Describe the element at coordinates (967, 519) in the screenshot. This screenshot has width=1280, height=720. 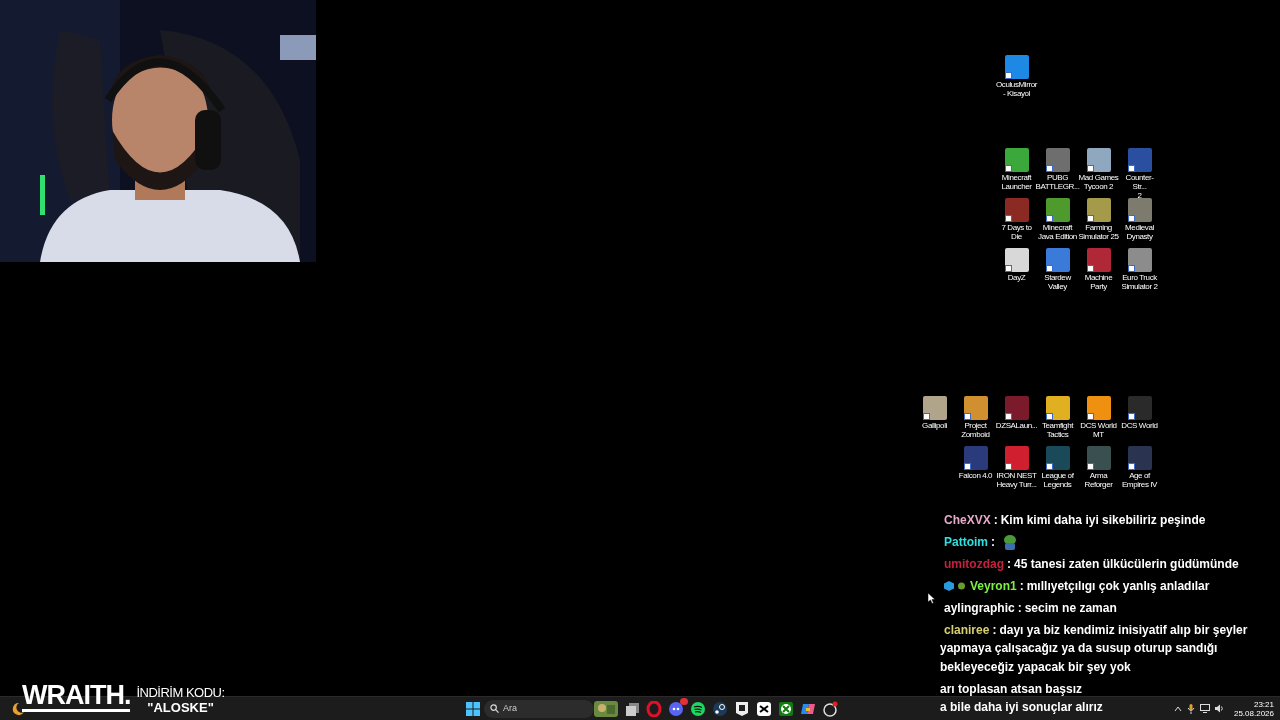
I see `chat-username: CheXVX` at that location.